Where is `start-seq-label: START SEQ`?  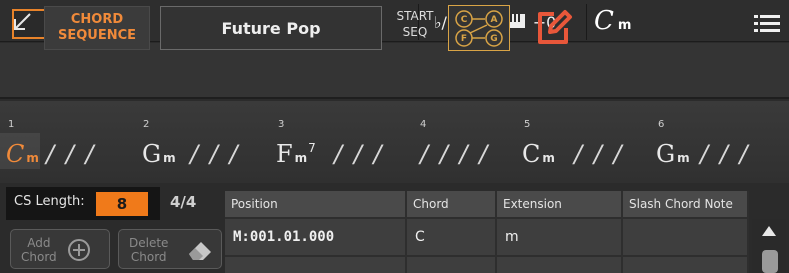 start-seq-label: START SEQ is located at coordinates (415, 28).